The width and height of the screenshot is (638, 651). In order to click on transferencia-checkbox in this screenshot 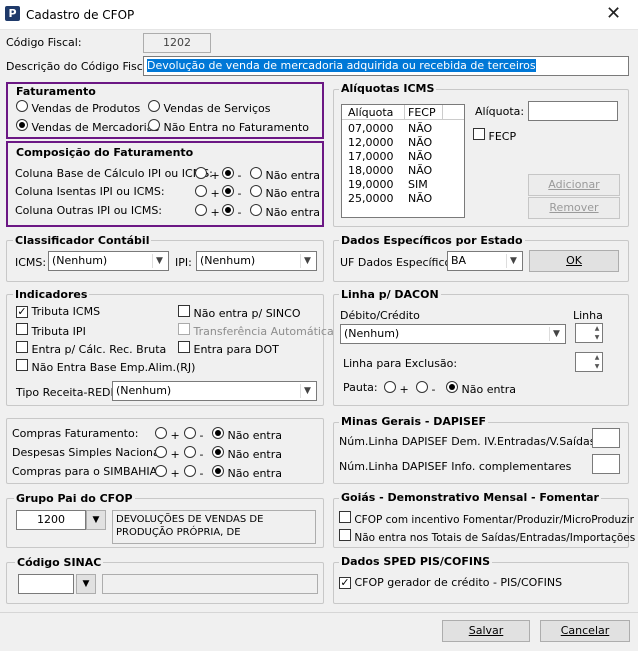, I will do `click(184, 329)`.